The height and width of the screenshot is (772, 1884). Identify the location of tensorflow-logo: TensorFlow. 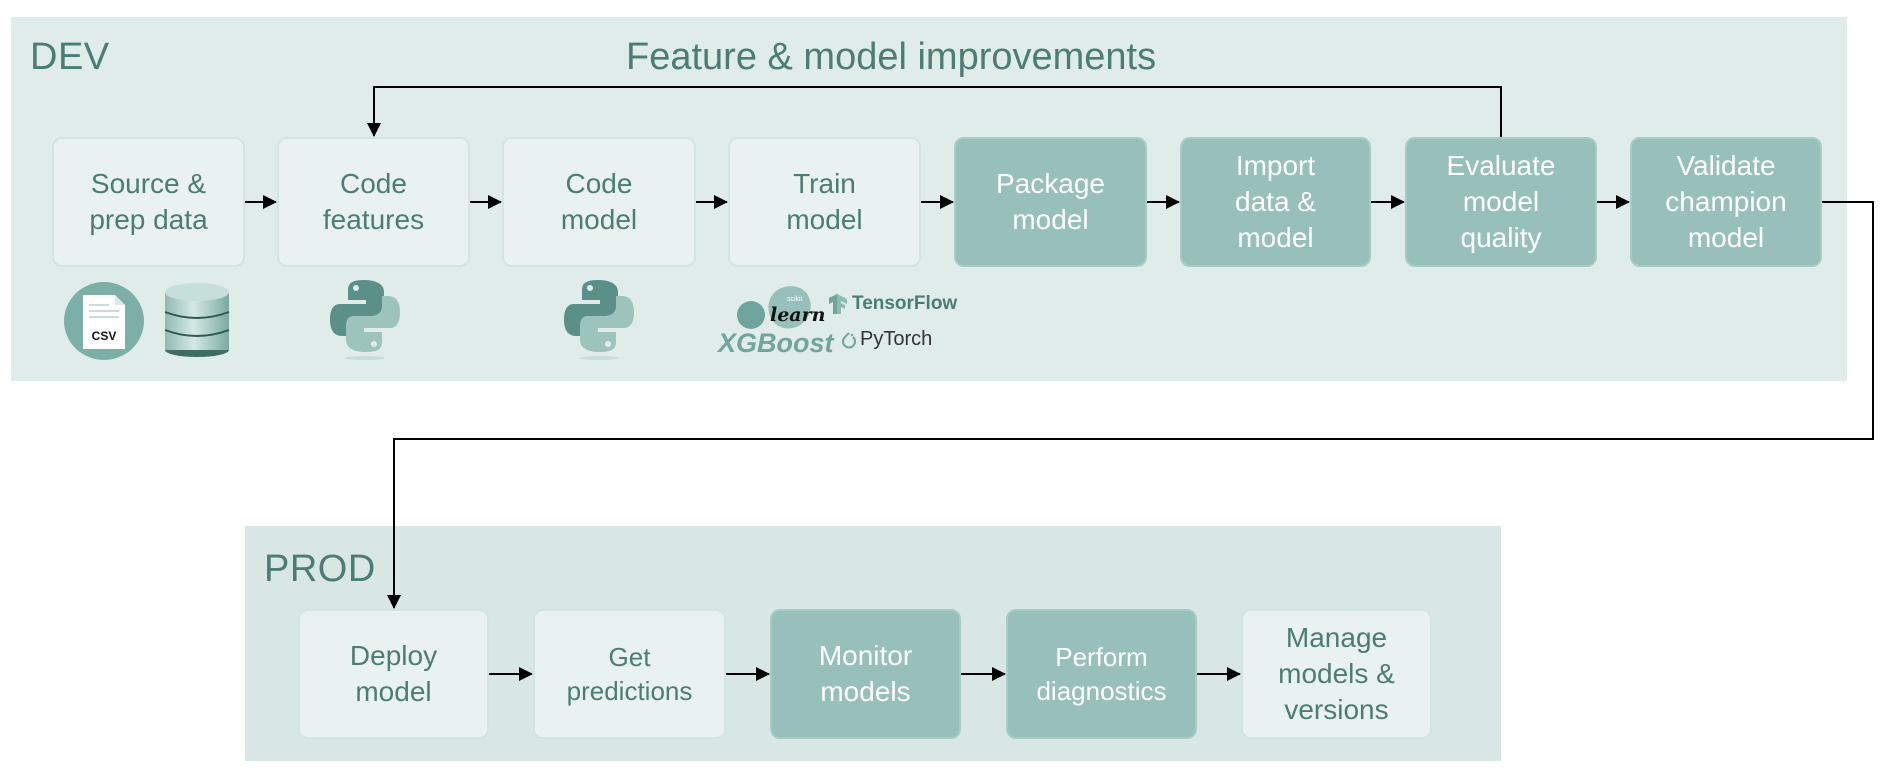
(905, 303).